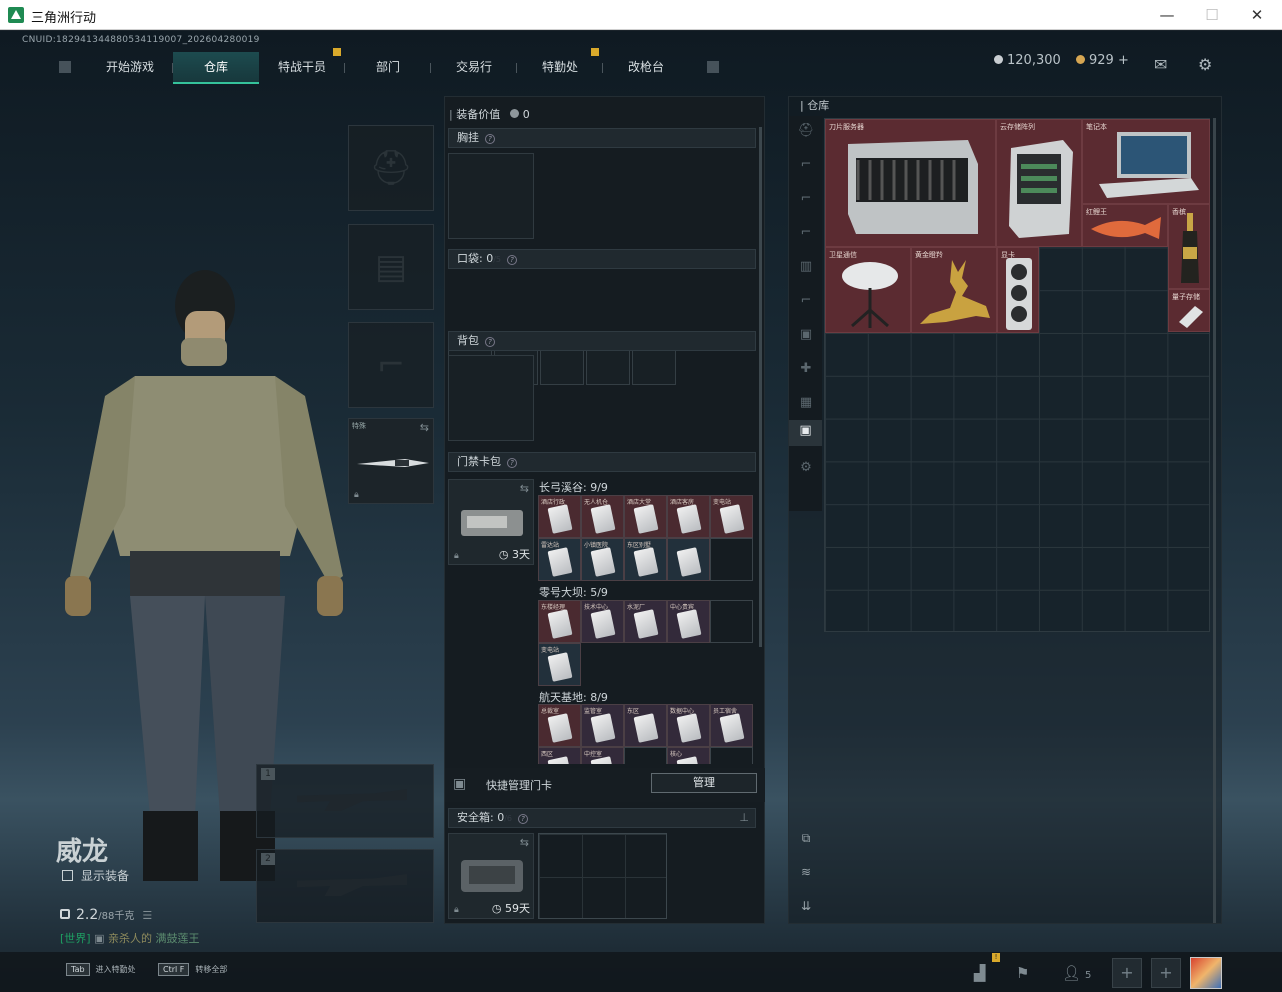 This screenshot has width=1282, height=992. I want to click on keycard-item: 员工宿舍, so click(731, 725).